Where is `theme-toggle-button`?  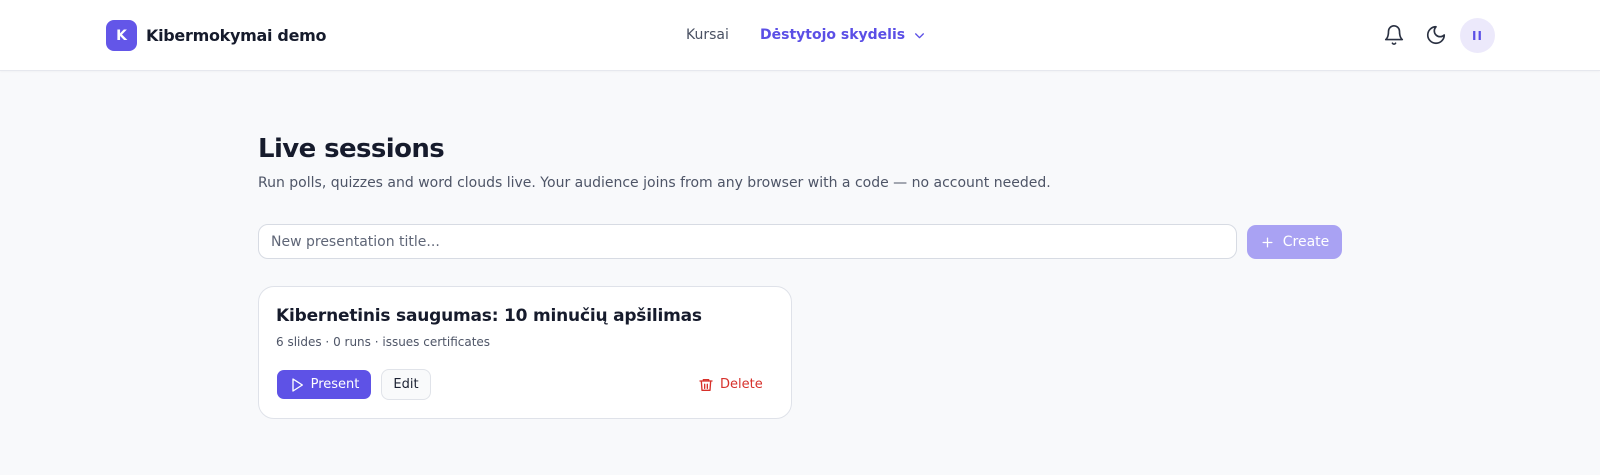
theme-toggle-button is located at coordinates (1436, 35).